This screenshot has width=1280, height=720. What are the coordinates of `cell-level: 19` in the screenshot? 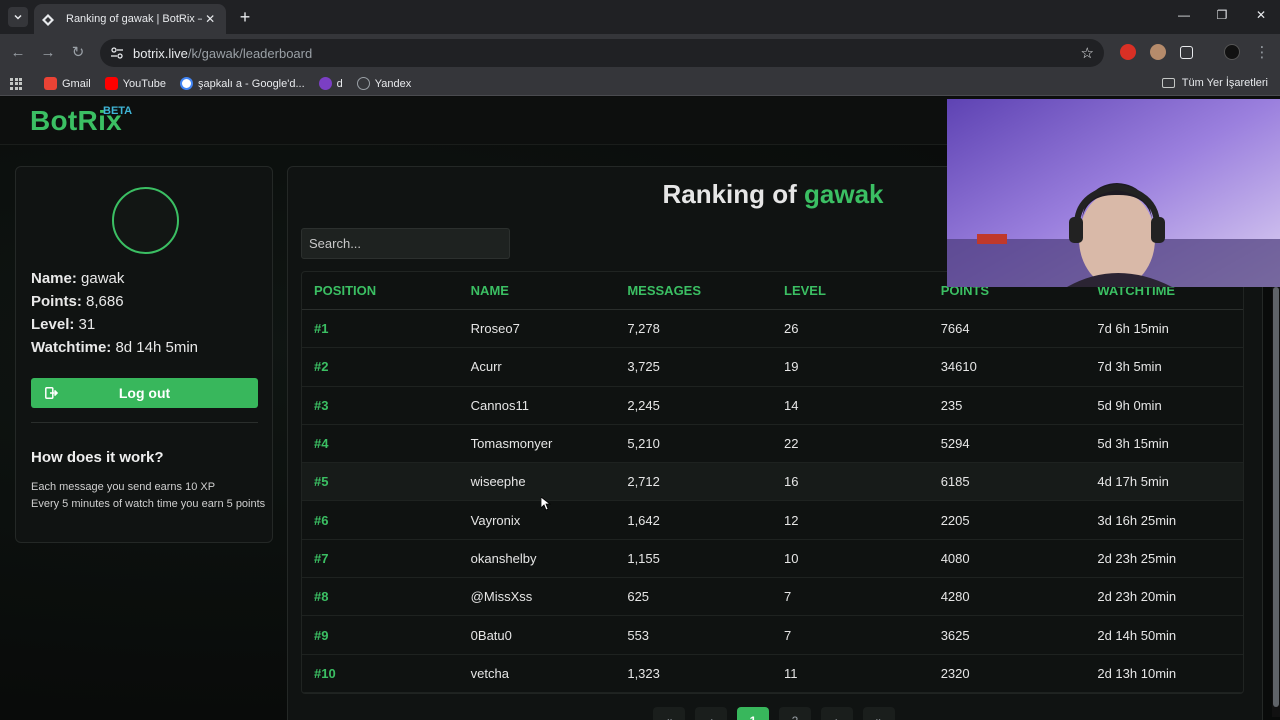 It's located at (791, 367).